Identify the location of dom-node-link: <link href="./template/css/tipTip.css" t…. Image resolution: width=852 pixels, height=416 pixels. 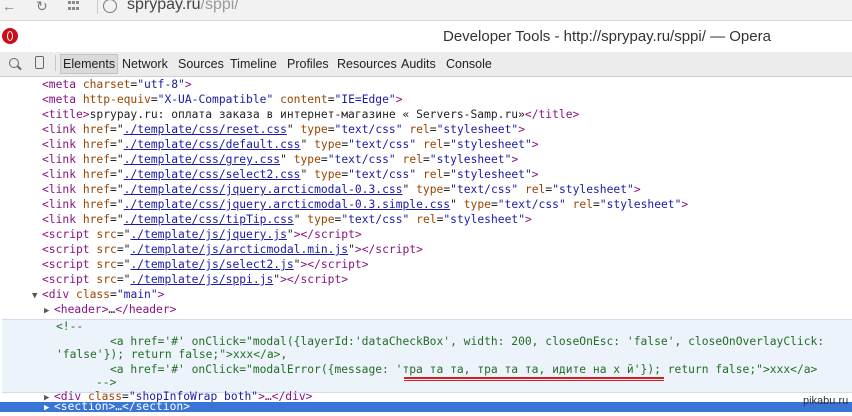
(287, 219).